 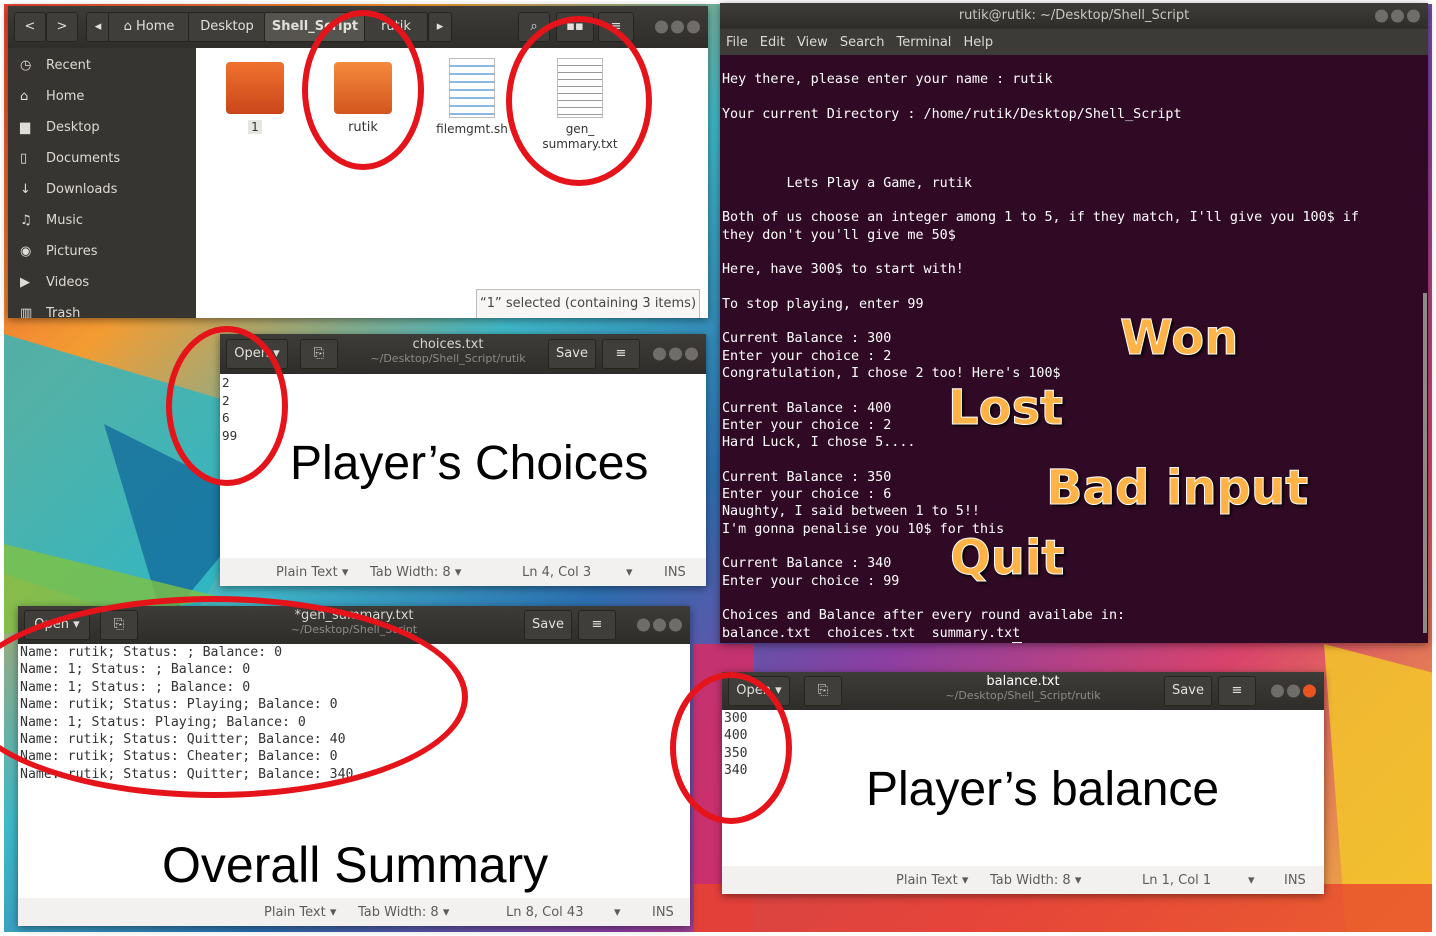 What do you see at coordinates (24, 96) in the screenshot?
I see `home-icon: ⌂` at bounding box center [24, 96].